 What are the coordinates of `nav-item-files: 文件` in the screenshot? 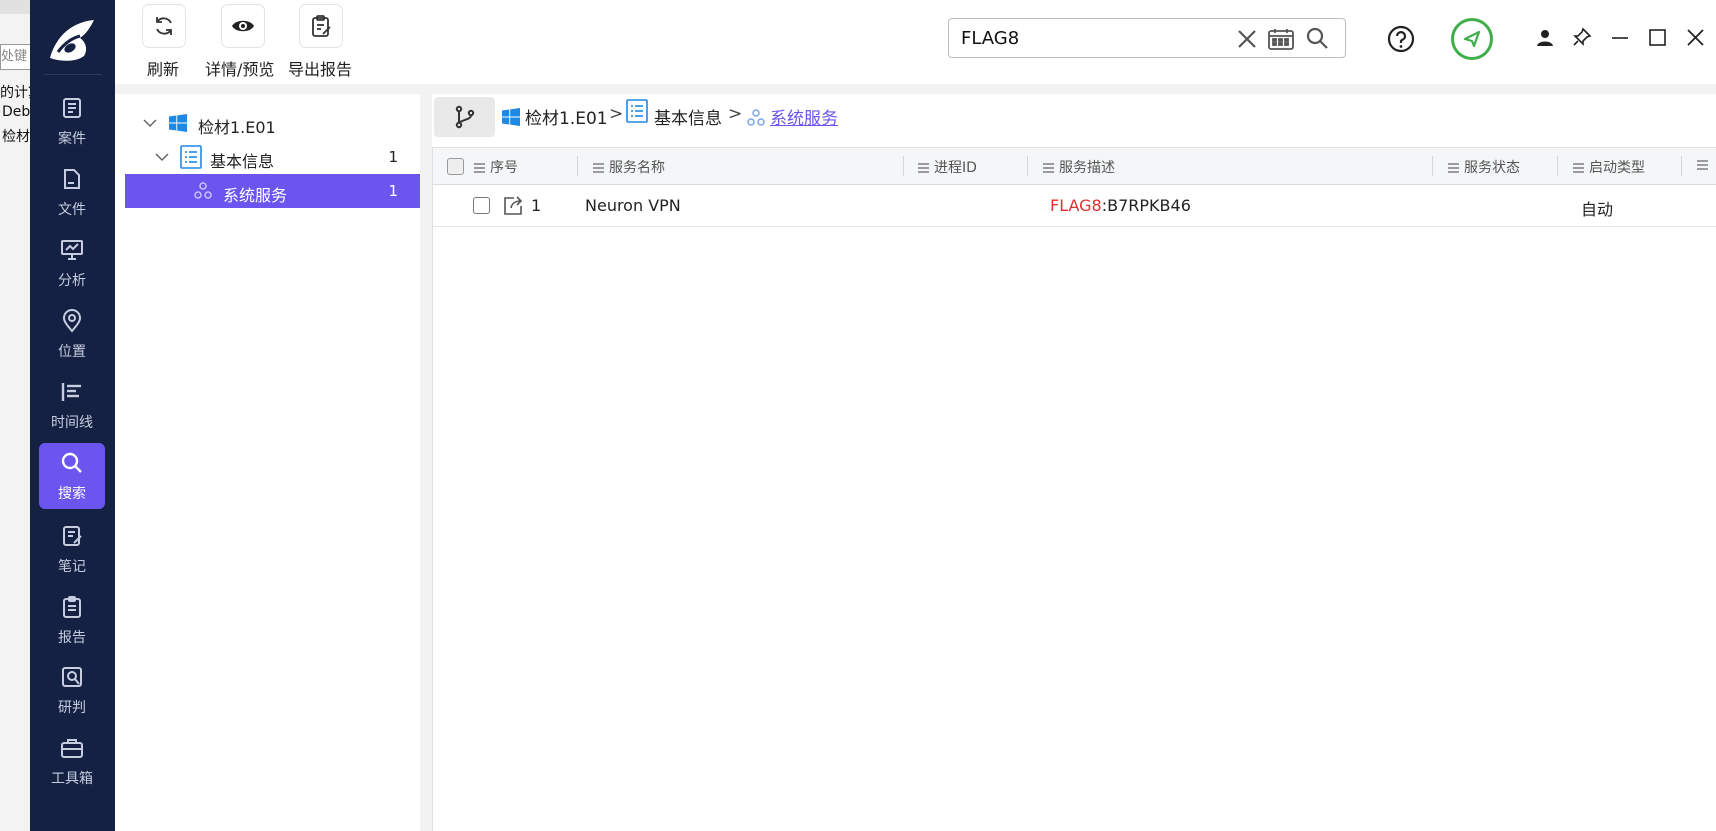 It's located at (72, 192).